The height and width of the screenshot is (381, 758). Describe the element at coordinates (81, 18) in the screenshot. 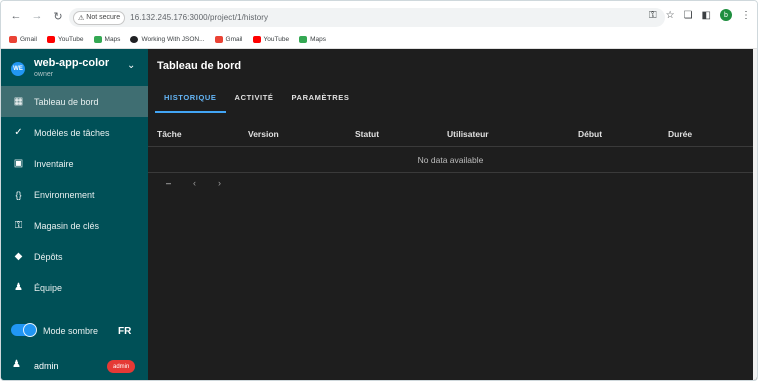

I see `warning-icon: ⚠` at that location.